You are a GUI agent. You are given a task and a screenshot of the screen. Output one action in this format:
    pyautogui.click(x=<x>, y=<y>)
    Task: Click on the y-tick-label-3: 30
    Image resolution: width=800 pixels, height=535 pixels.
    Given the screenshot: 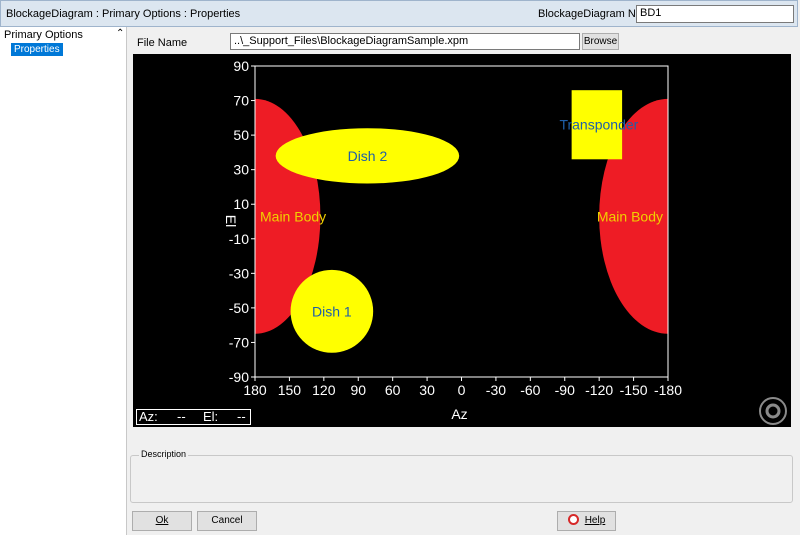 What is the action you would take?
    pyautogui.click(x=241, y=170)
    